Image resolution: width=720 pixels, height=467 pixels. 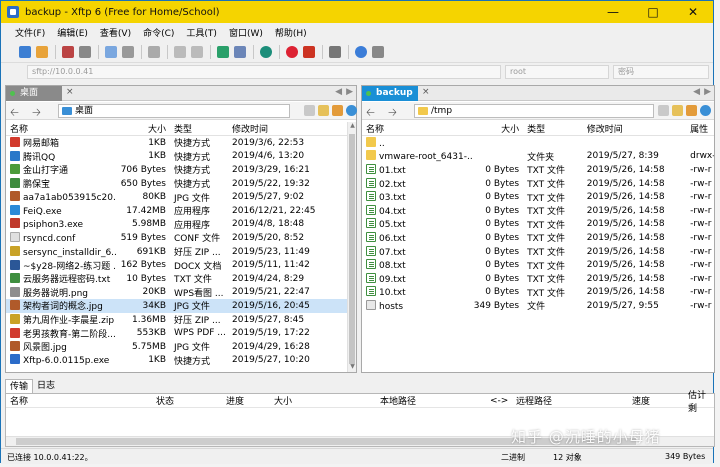 I want to click on screen-icon, so click(x=154, y=51).